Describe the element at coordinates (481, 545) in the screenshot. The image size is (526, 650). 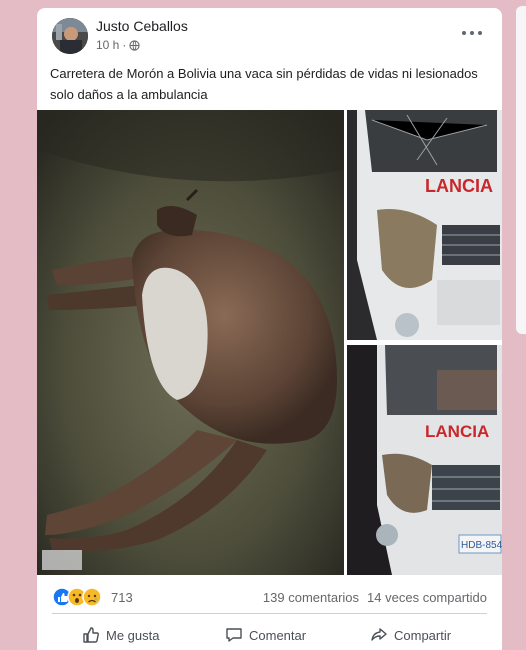
I see `license-plate: HDB-854` at that location.